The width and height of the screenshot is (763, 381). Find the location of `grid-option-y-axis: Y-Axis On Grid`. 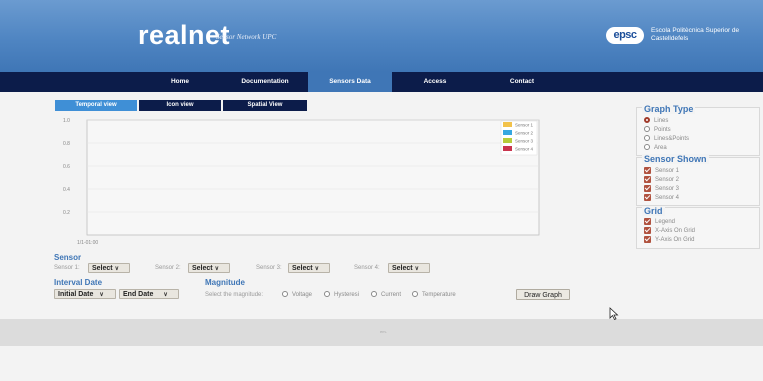

grid-option-y-axis: Y-Axis On Grid is located at coordinates (669, 240).